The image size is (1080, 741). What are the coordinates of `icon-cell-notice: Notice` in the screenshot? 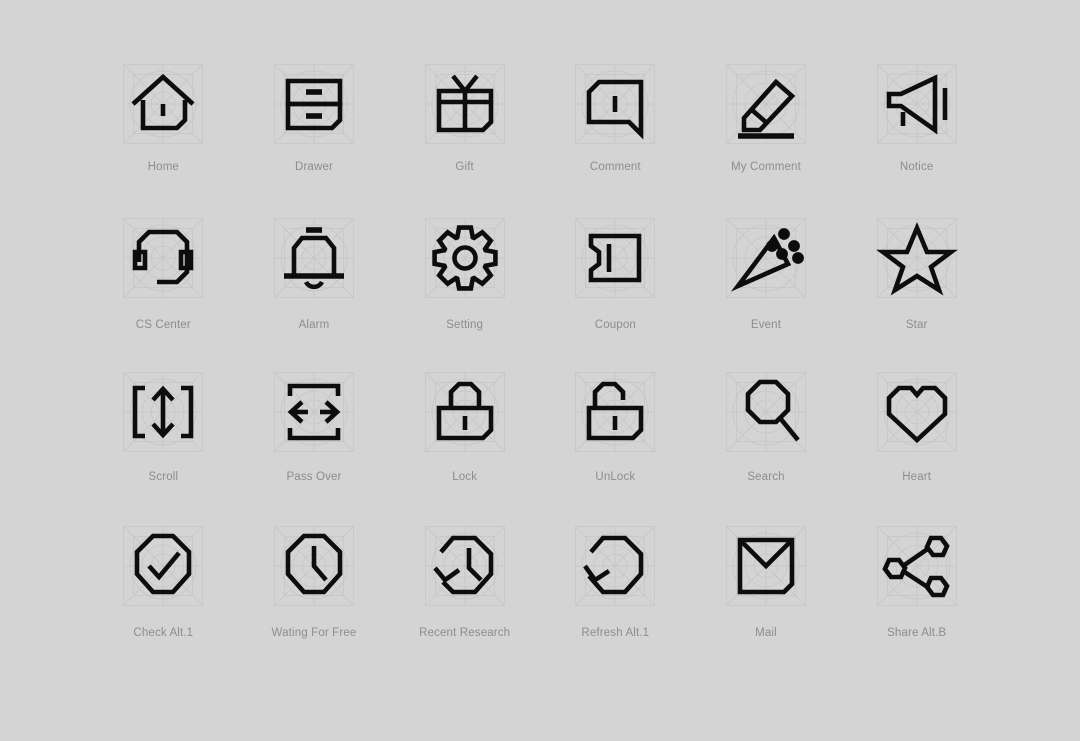 It's located at (916, 137).